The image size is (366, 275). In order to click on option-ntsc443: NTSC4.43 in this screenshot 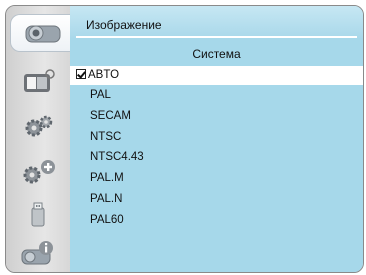, I will do `click(216, 157)`.